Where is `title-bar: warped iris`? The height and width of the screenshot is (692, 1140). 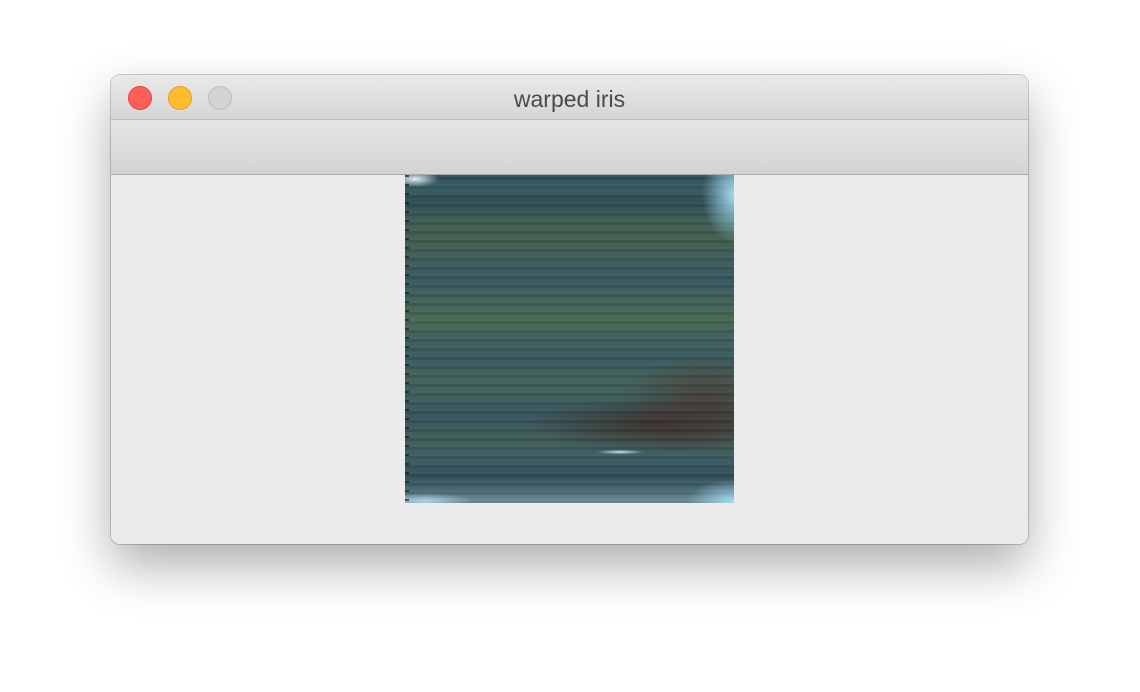 title-bar: warped iris is located at coordinates (569, 97).